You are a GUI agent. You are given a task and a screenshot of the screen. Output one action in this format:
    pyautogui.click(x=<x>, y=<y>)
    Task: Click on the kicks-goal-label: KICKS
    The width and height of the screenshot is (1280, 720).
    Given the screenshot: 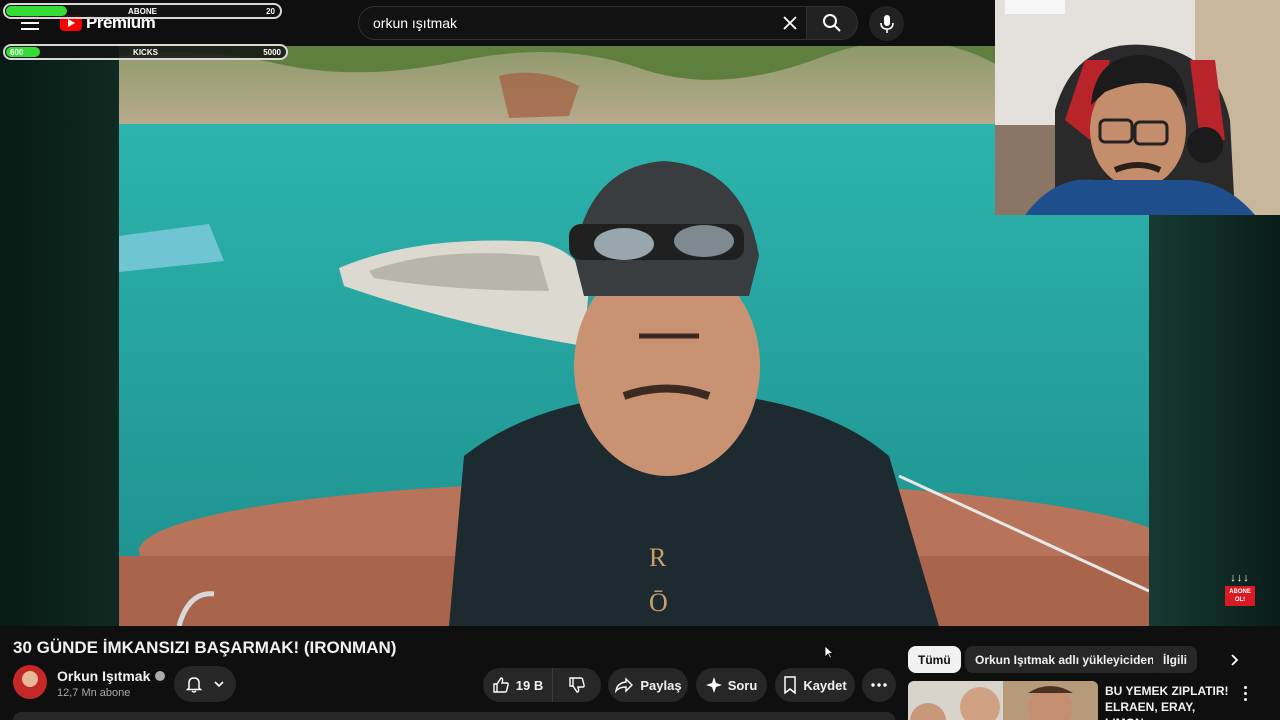 What is the action you would take?
    pyautogui.click(x=145, y=52)
    